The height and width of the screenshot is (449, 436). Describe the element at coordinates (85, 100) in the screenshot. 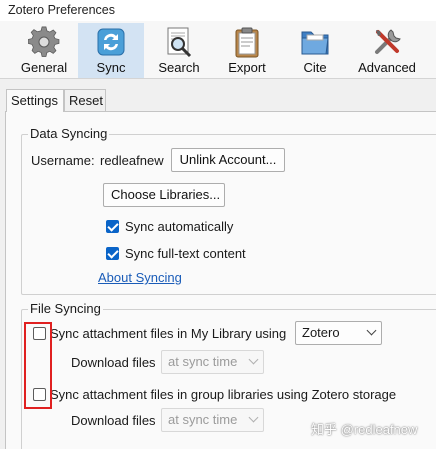

I see `tab-reset: Reset` at that location.